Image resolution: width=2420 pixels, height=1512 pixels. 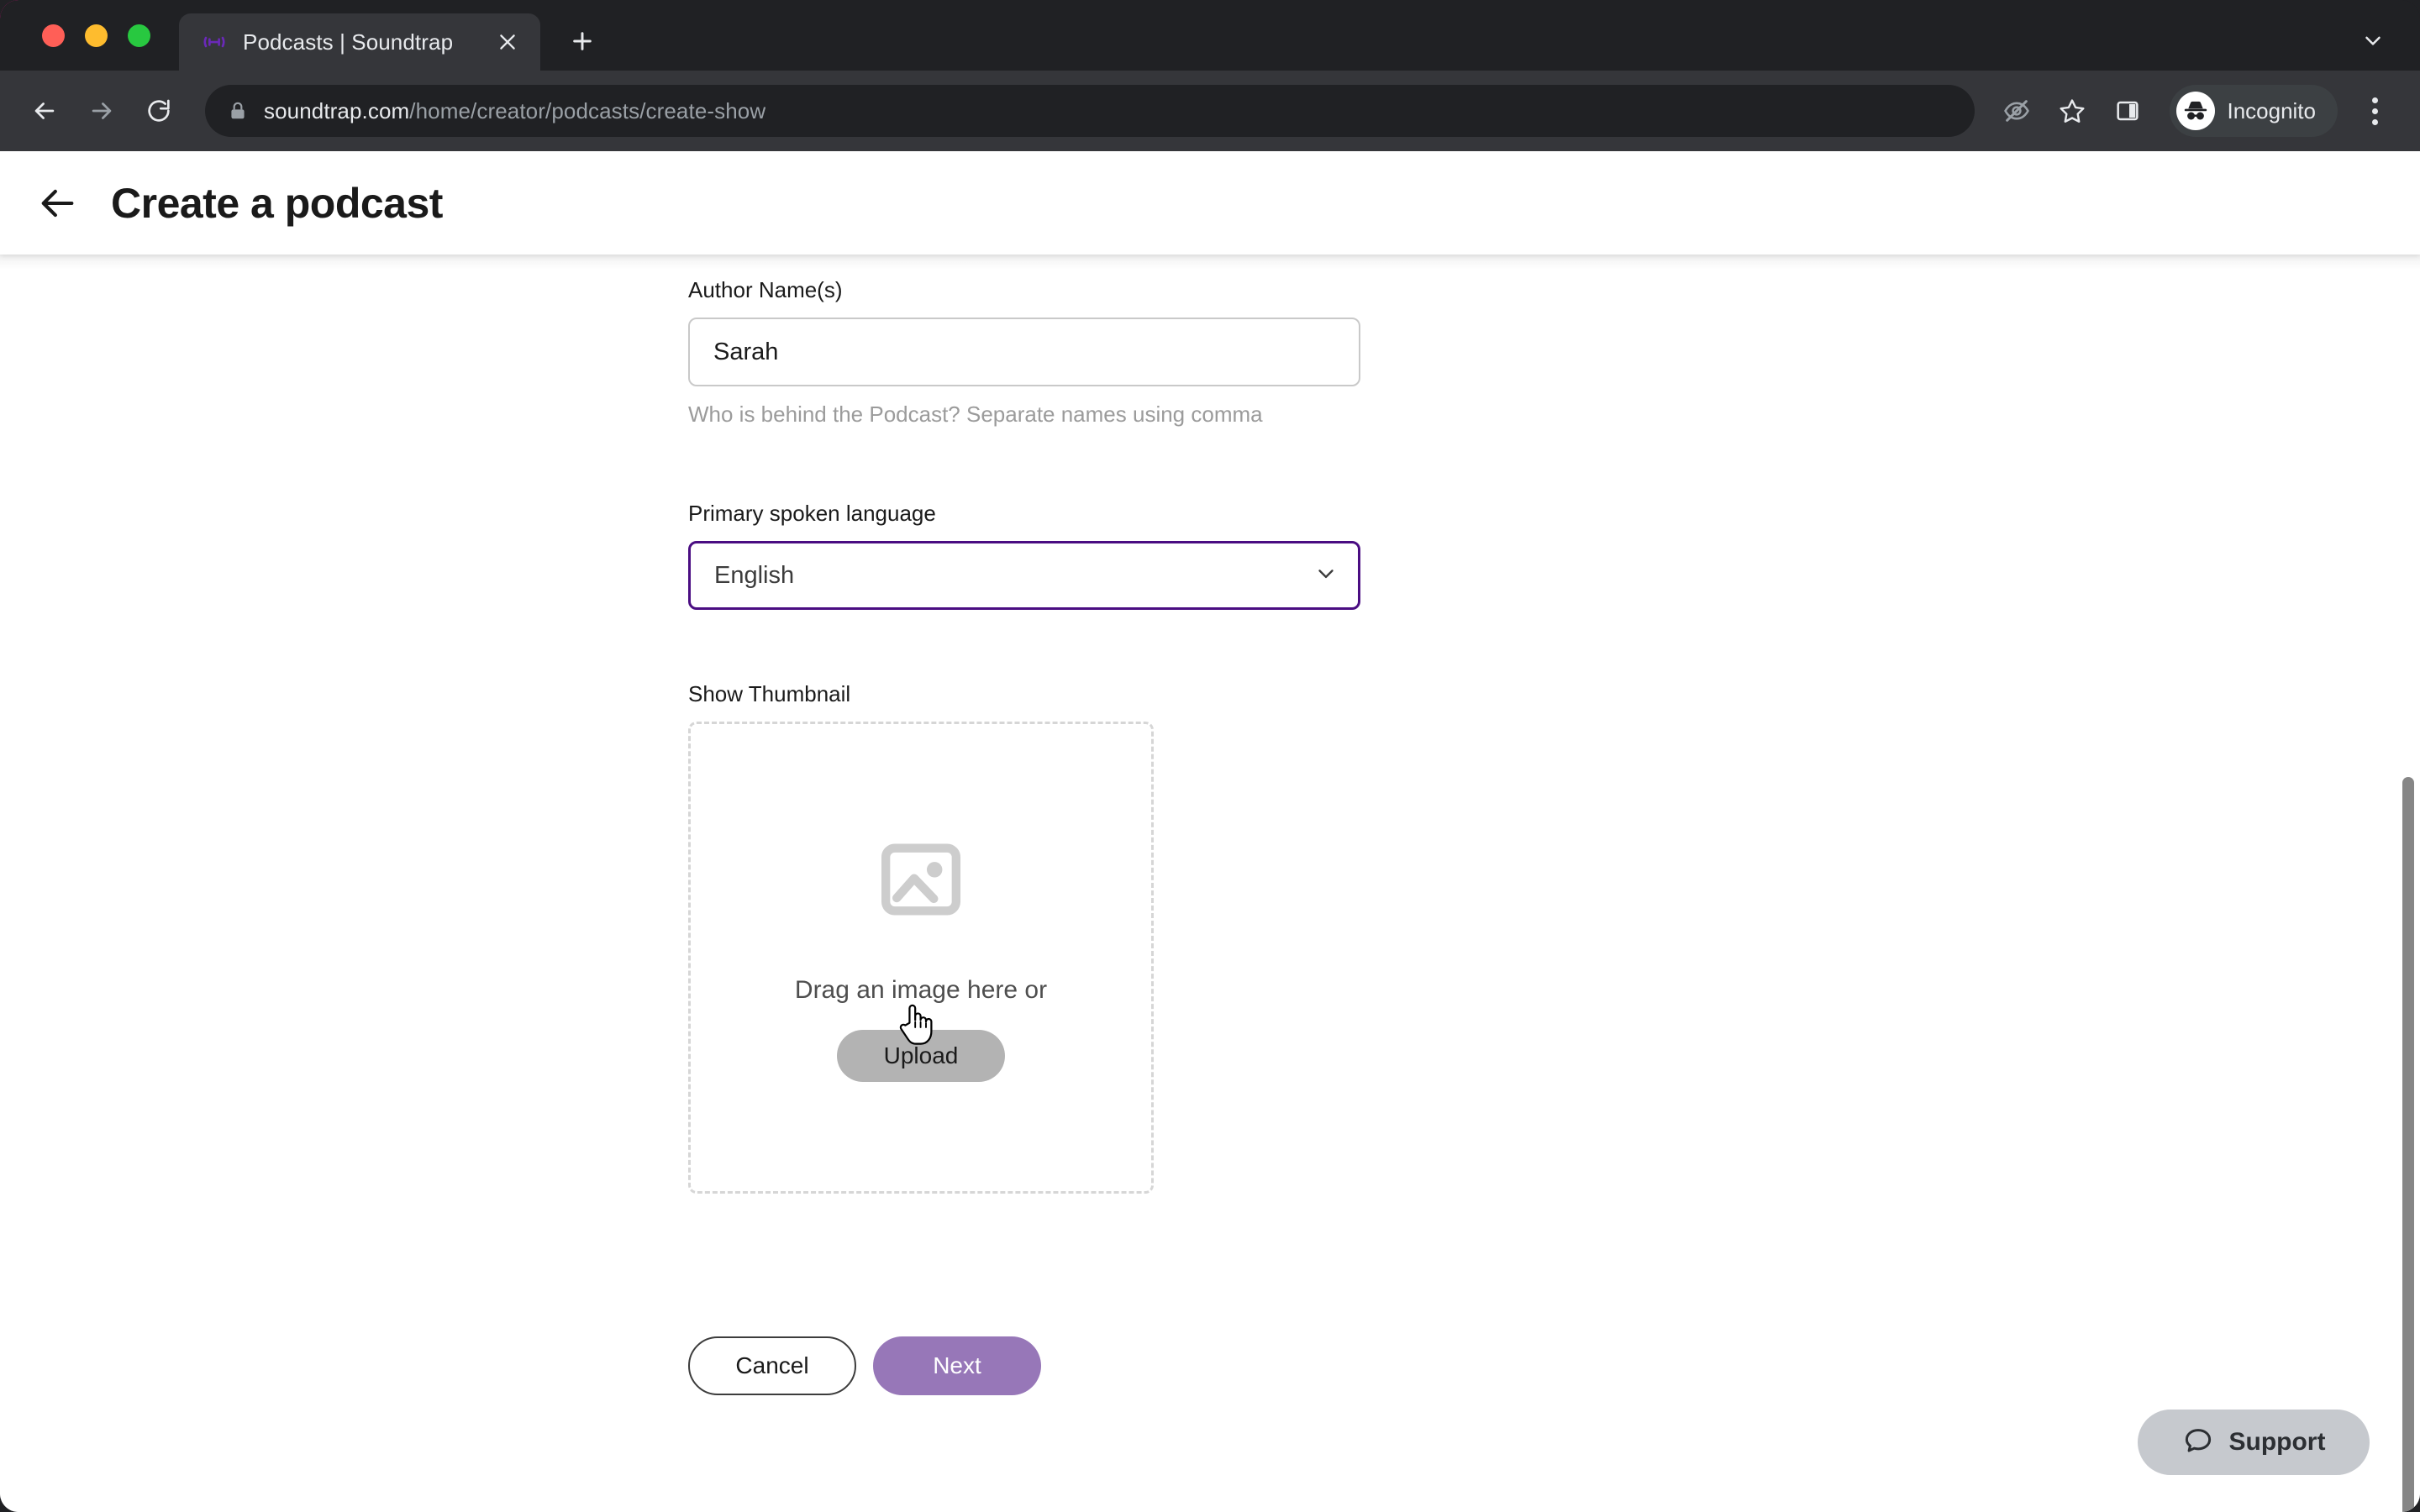 I want to click on tab-strip: Podcasts | Soundtrap, so click(x=1210, y=35).